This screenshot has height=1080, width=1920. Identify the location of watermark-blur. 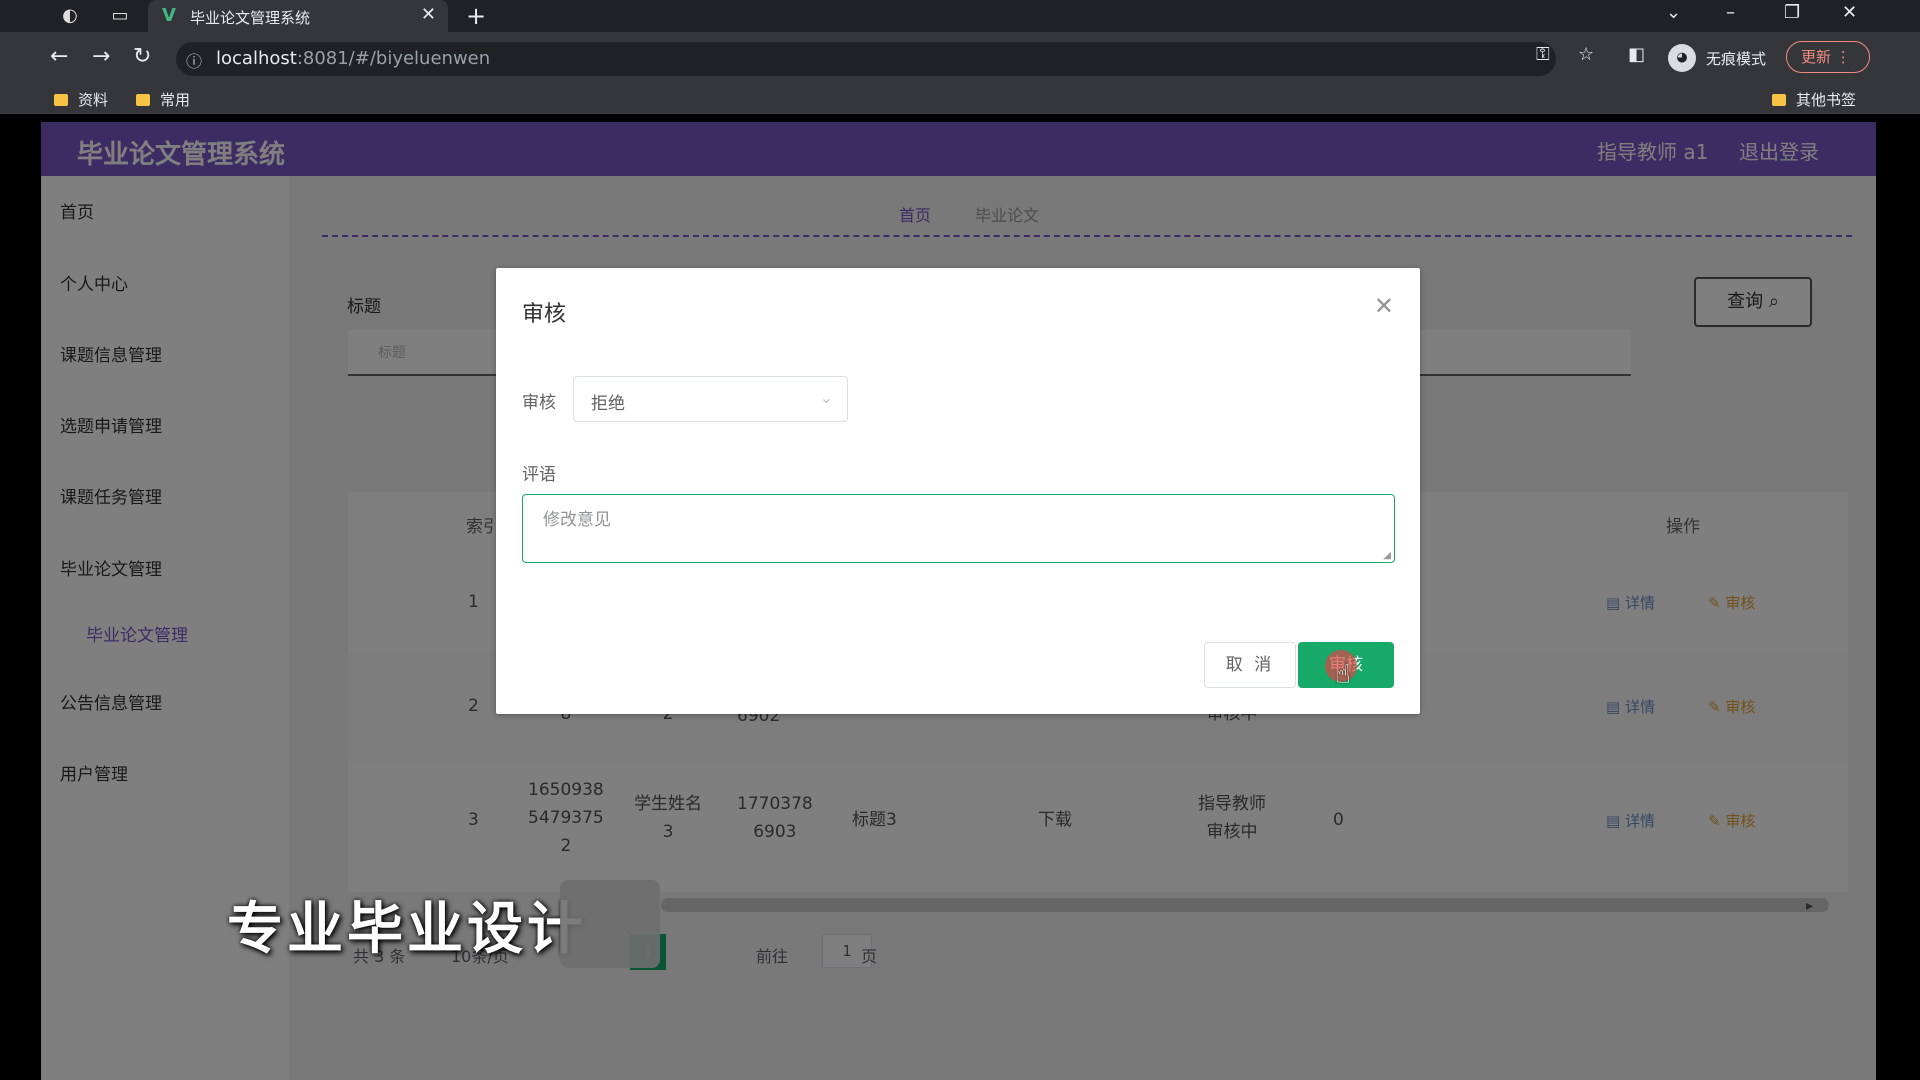
(610, 924).